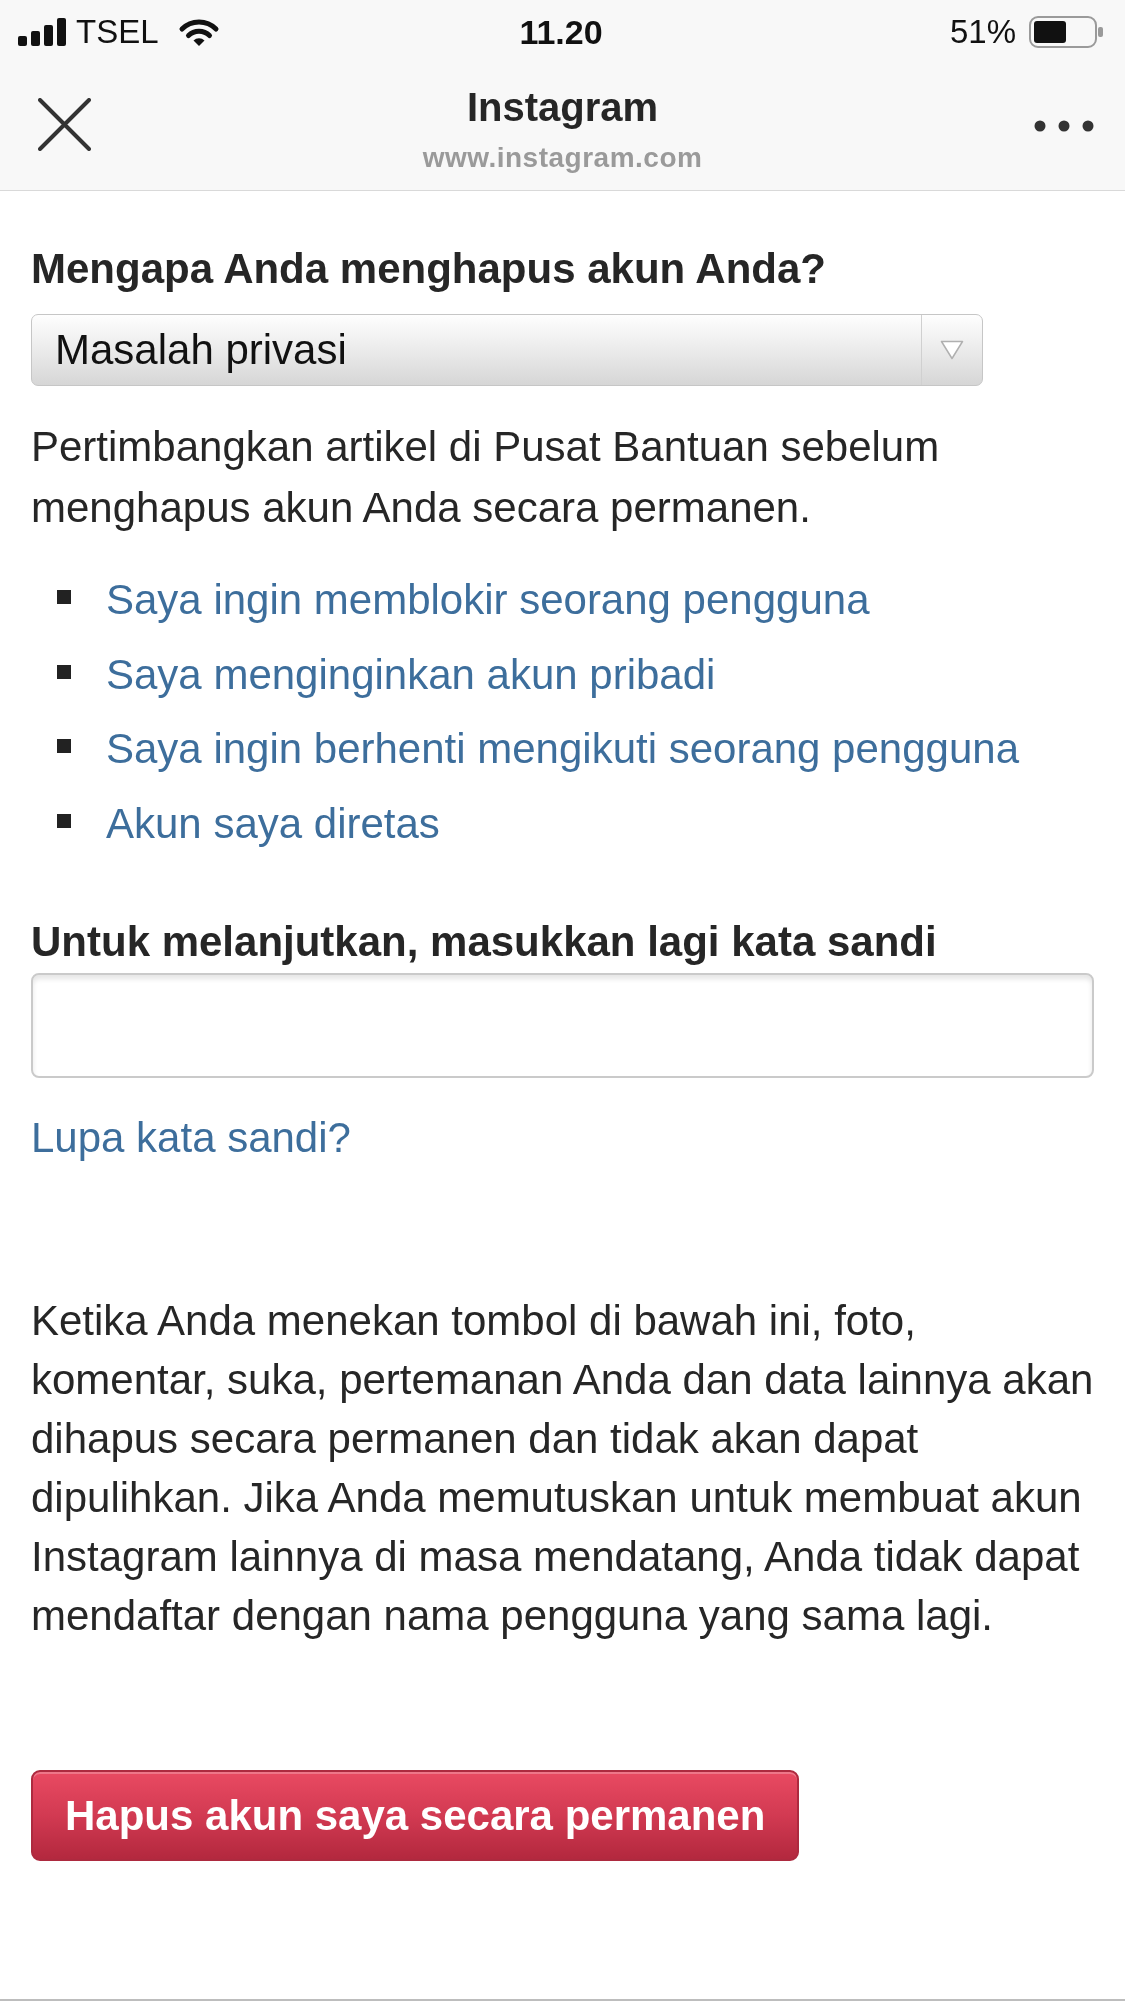  Describe the element at coordinates (198, 32) in the screenshot. I see `wifi-icon` at that location.